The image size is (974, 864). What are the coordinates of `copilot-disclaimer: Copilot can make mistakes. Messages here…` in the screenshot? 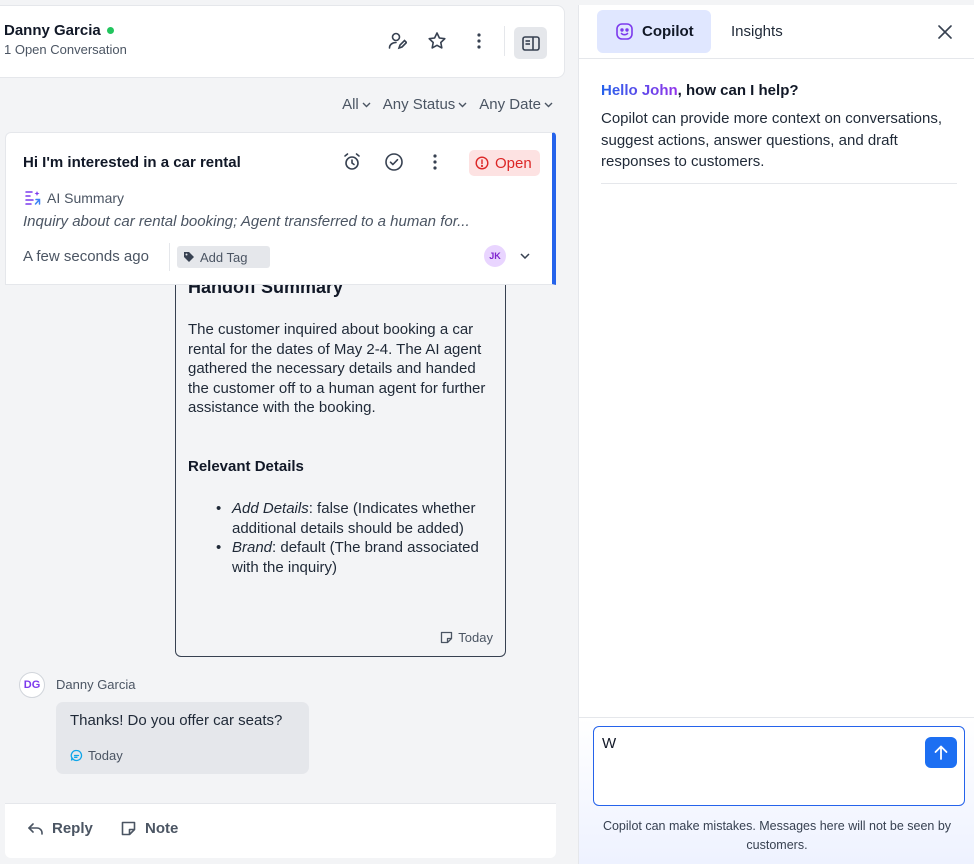 It's located at (777, 835).